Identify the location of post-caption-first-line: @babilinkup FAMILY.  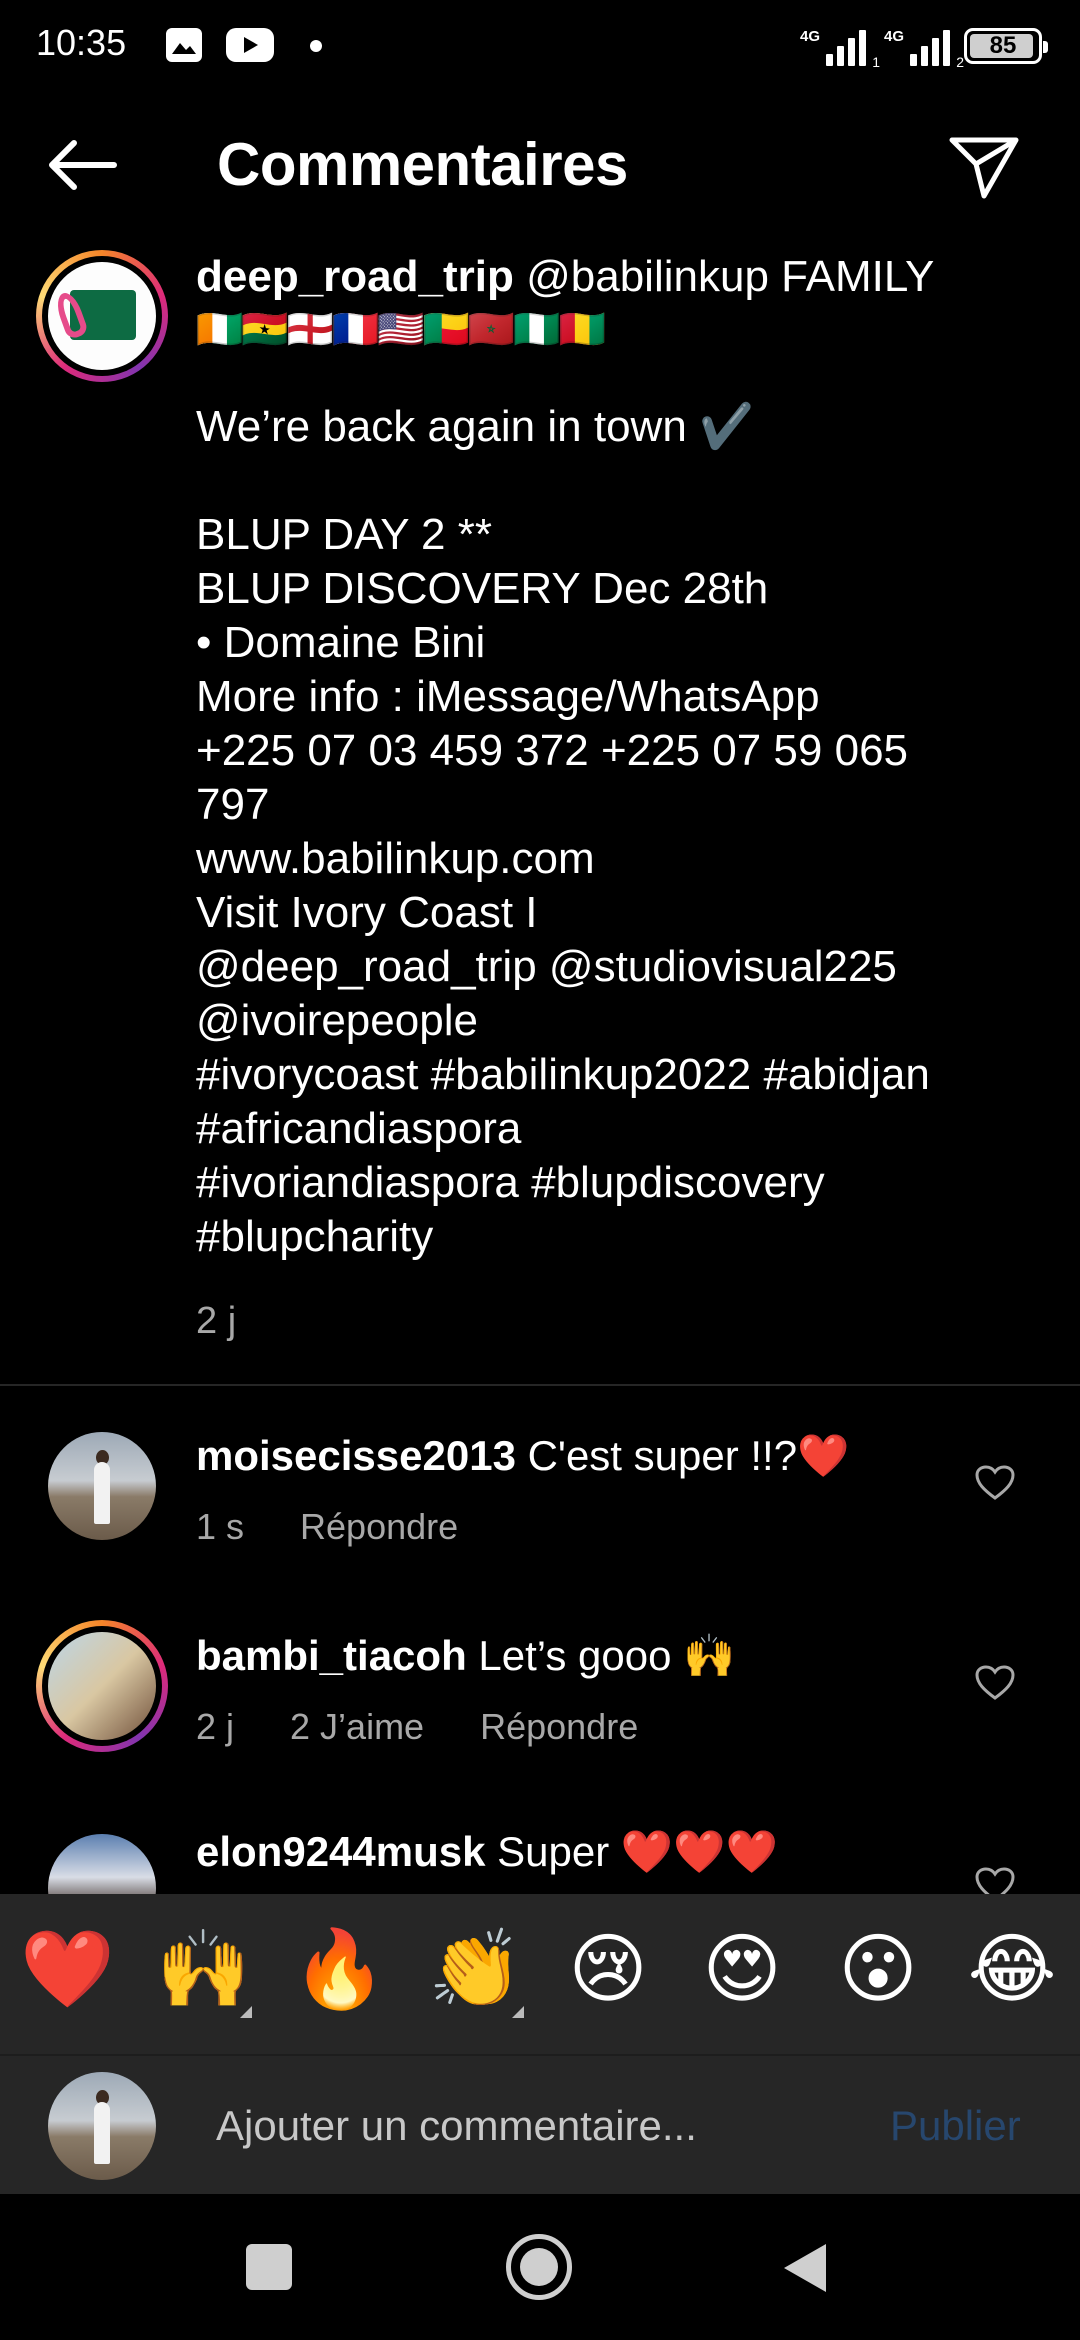
(724, 276).